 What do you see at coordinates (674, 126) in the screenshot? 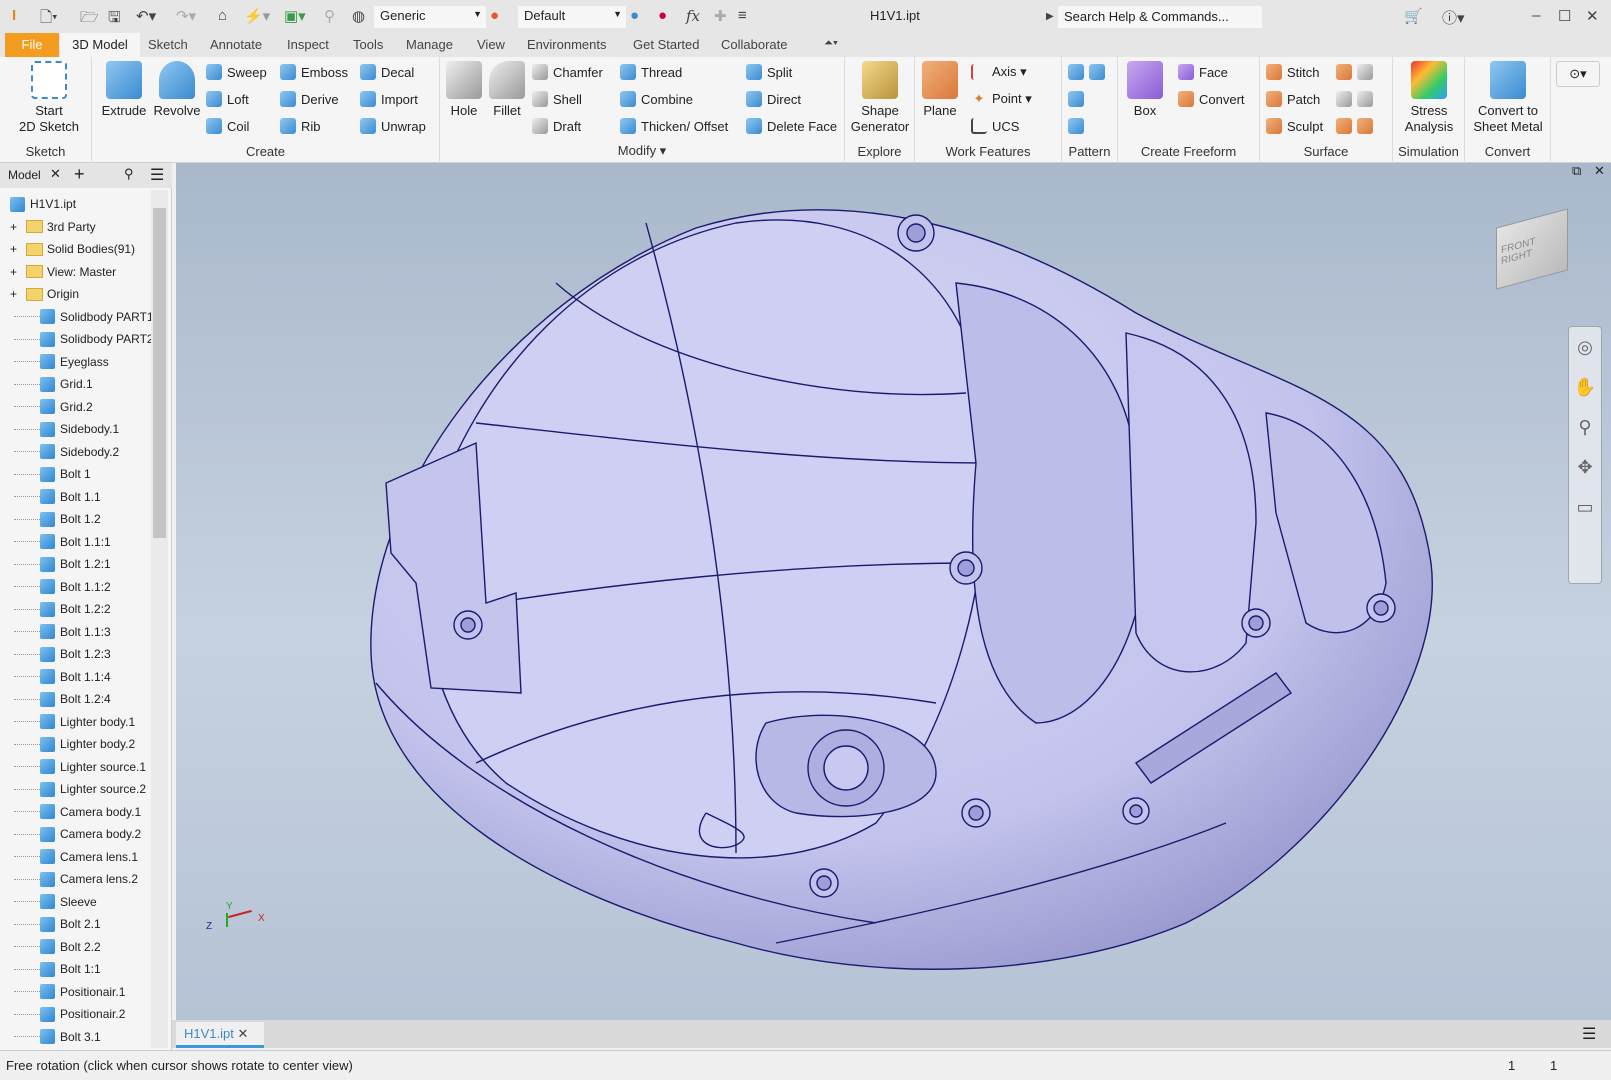
I see `thicken-offset-button: Thicken/ Offset` at bounding box center [674, 126].